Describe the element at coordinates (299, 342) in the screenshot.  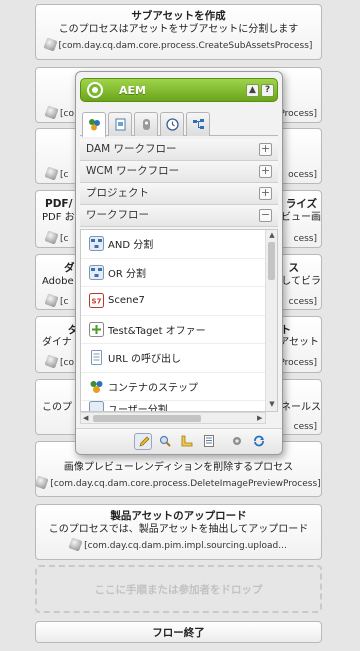
I see `step-description-tail: アセット` at that location.